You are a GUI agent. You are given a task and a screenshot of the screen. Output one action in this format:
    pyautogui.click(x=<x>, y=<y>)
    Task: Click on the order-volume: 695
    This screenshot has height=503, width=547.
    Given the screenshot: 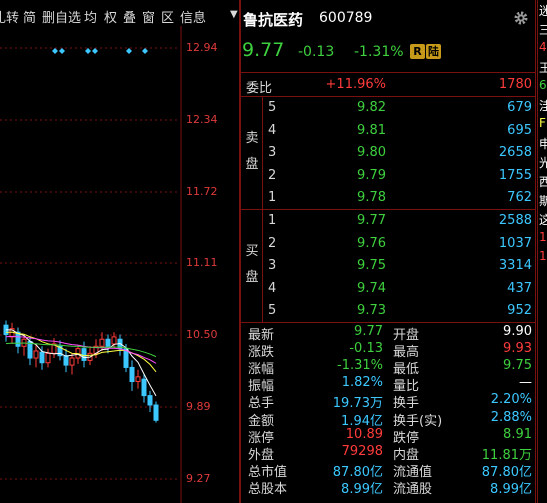 What is the action you would take?
    pyautogui.click(x=519, y=130)
    